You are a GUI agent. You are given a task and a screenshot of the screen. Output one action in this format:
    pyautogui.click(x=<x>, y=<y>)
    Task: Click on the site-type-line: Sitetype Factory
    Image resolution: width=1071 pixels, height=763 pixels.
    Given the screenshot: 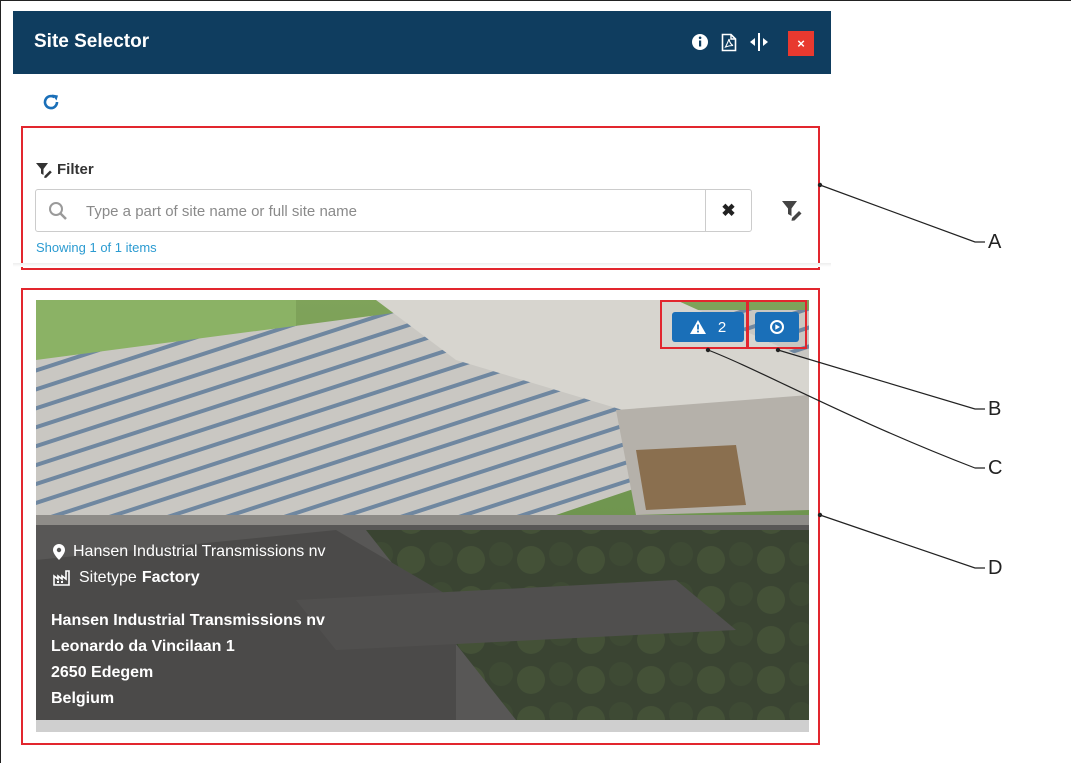 What is the action you would take?
    pyautogui.click(x=126, y=578)
    